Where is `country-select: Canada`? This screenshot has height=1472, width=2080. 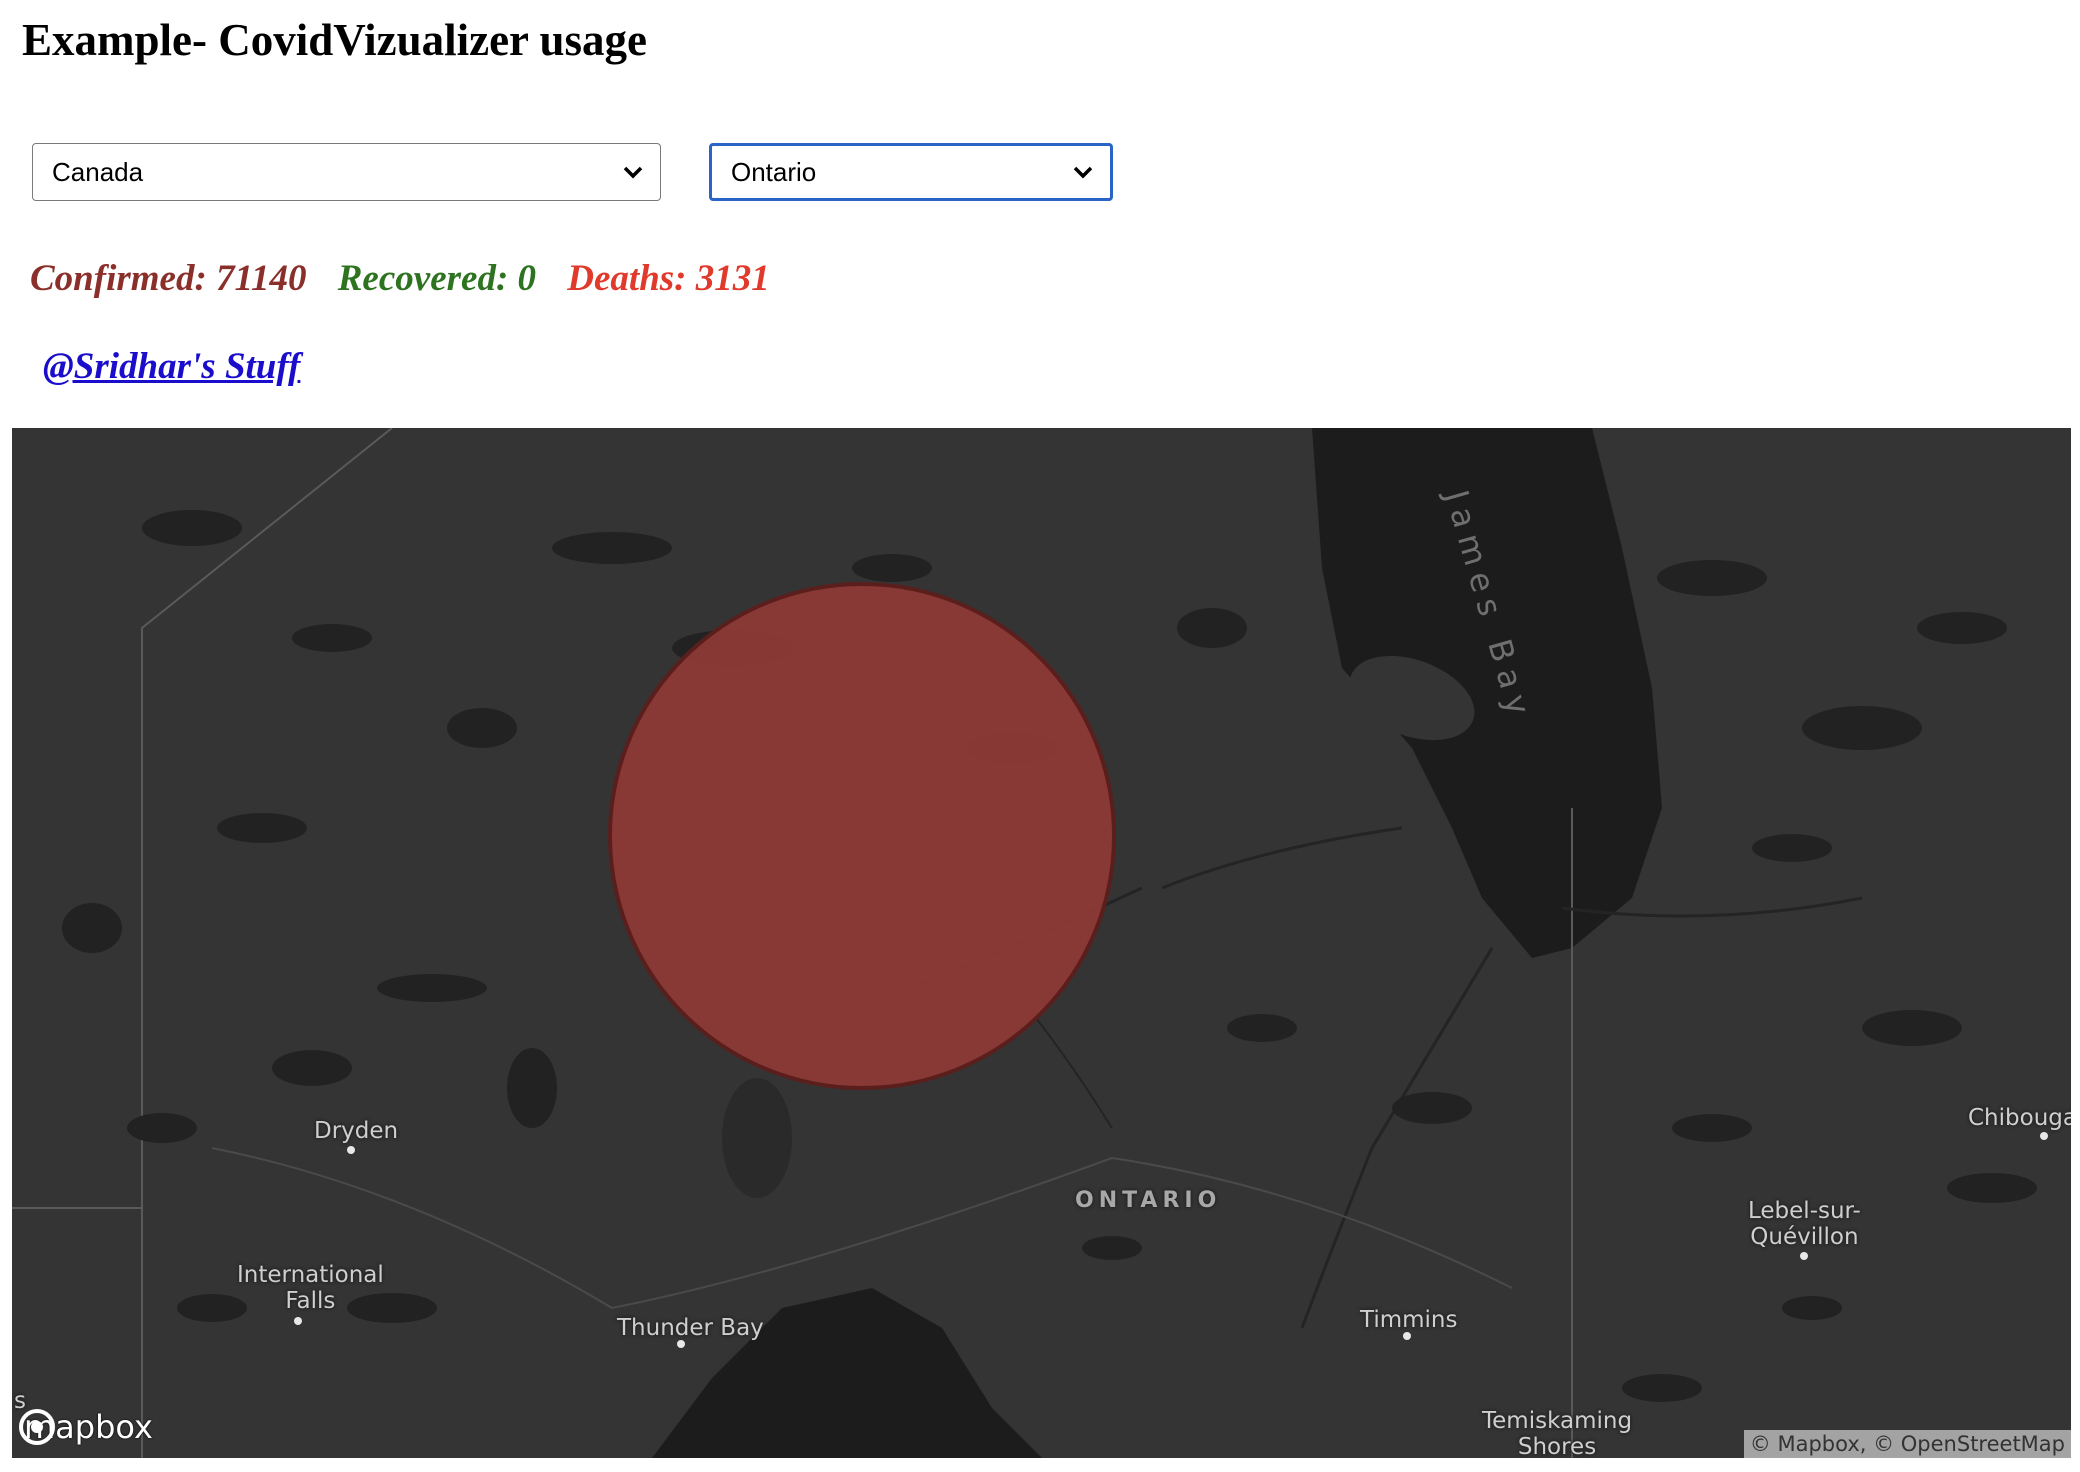
country-select: Canada is located at coordinates (346, 172).